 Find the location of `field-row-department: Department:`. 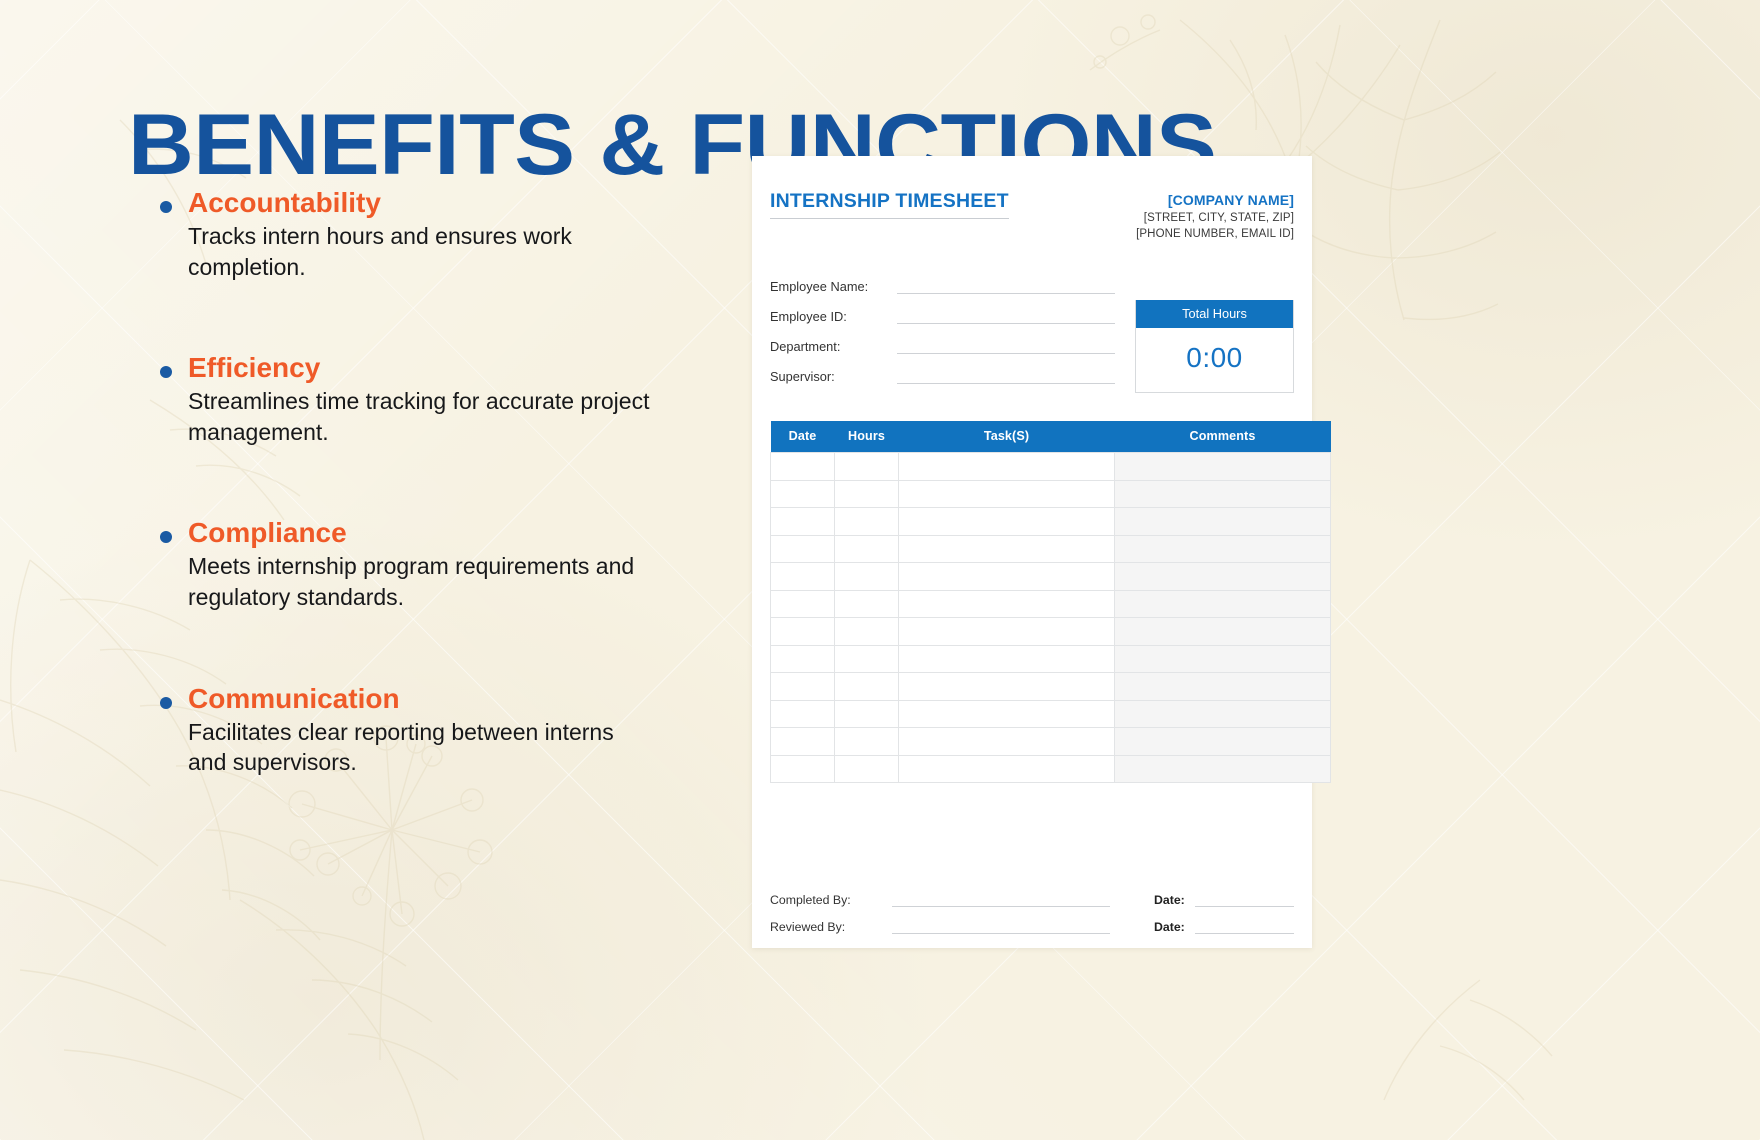

field-row-department: Department: is located at coordinates (942, 346).